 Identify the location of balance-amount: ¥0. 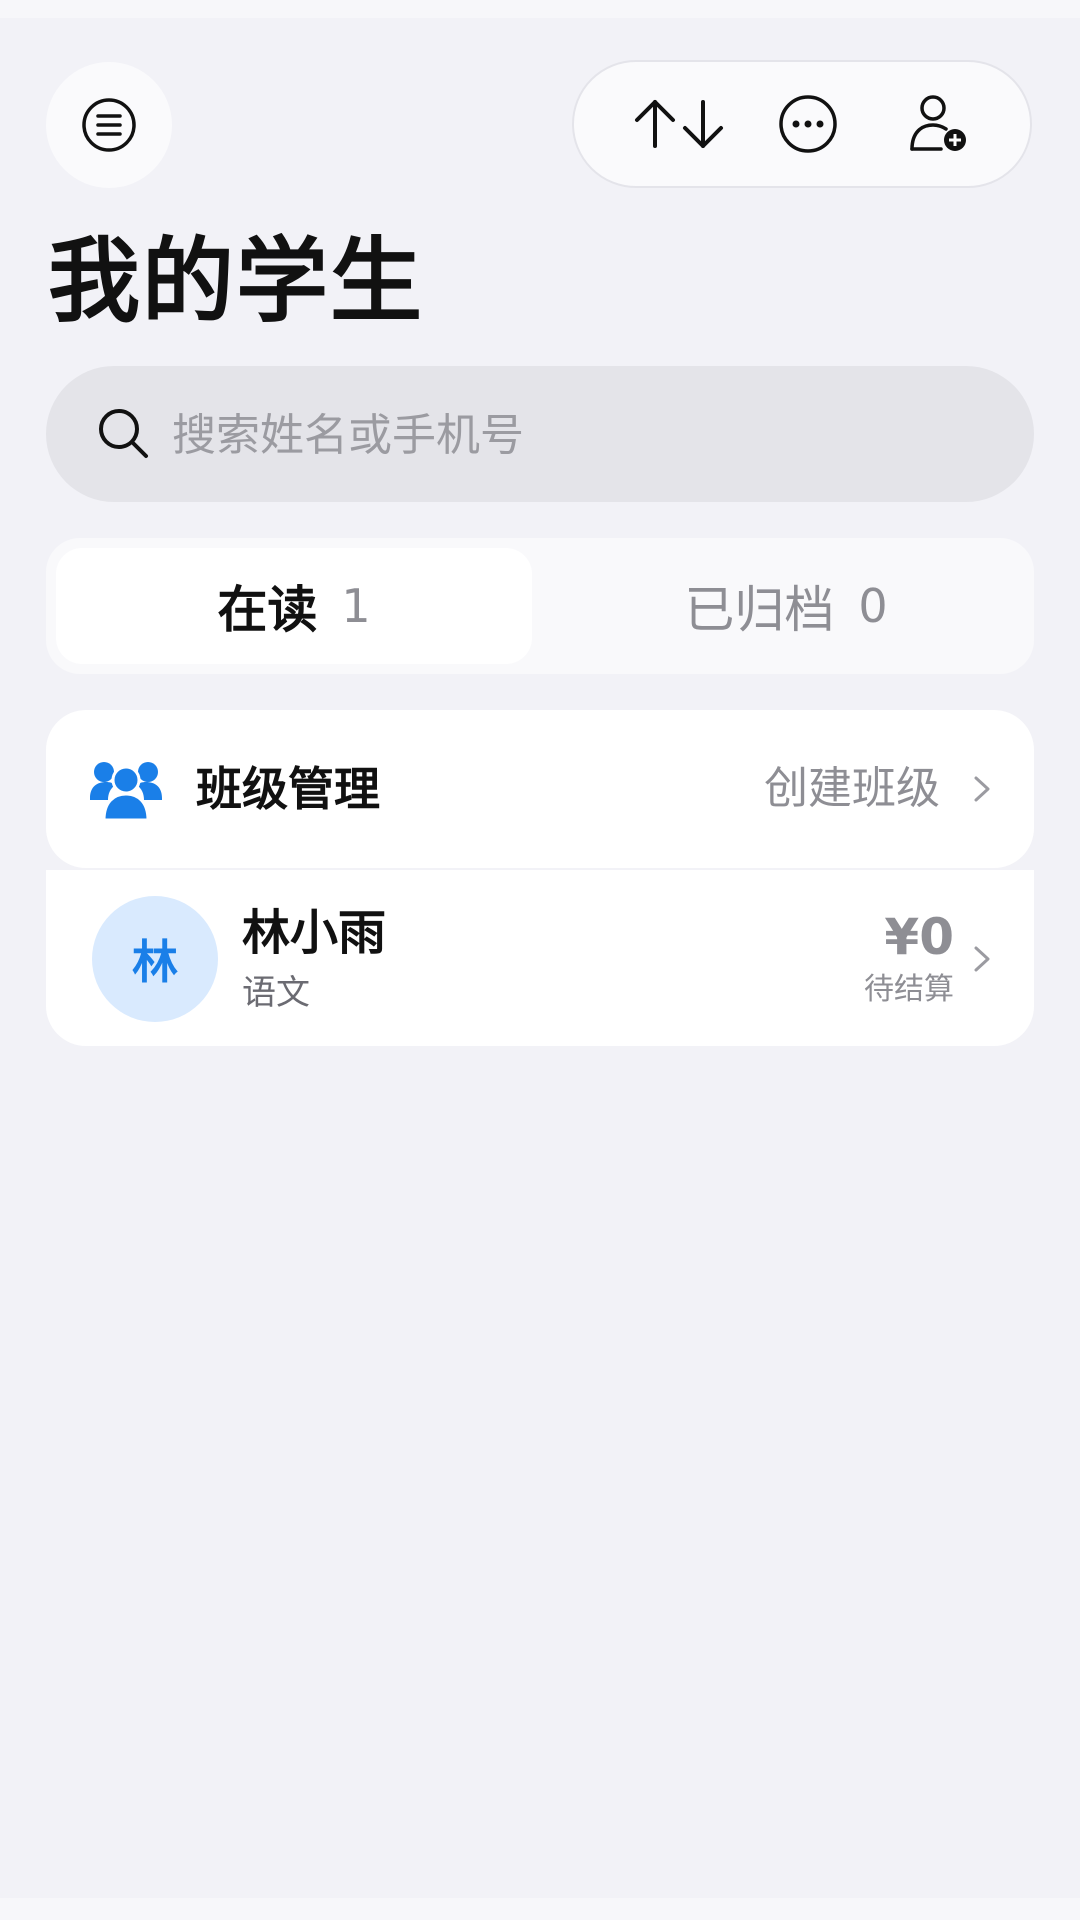
(919, 937).